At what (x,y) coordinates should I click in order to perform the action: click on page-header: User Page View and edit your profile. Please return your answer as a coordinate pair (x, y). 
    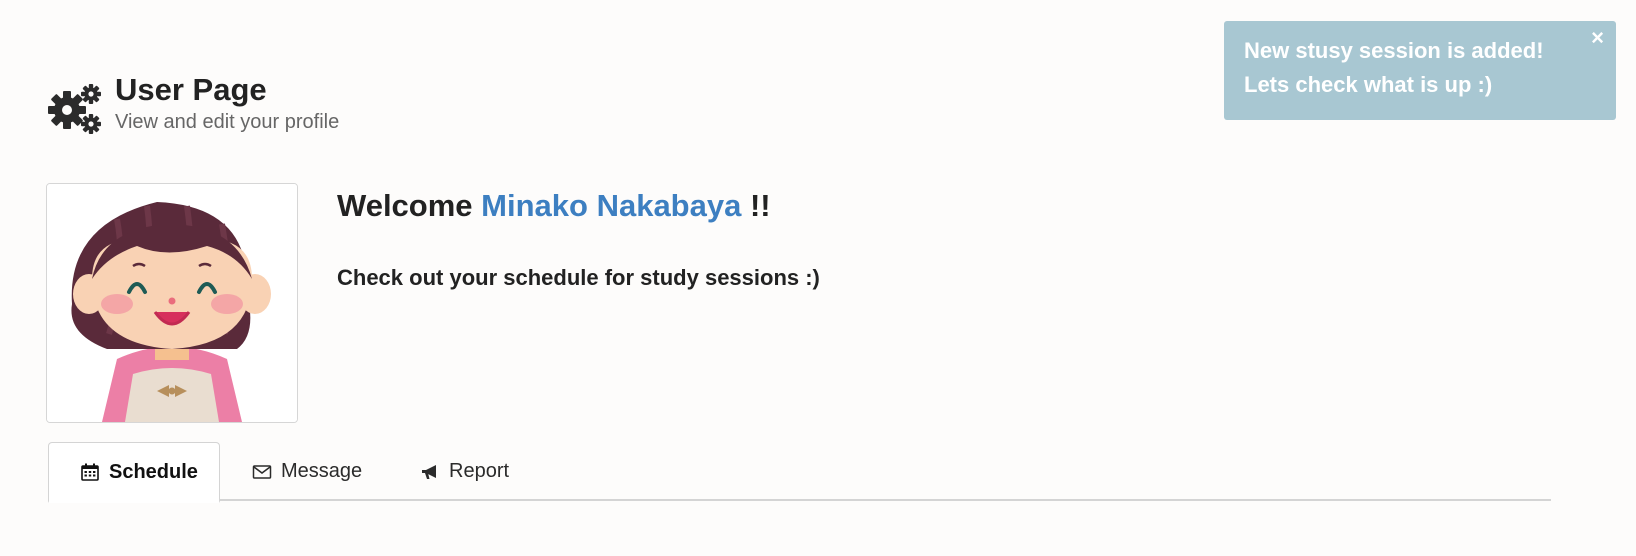
    Looking at the image, I should click on (193, 105).